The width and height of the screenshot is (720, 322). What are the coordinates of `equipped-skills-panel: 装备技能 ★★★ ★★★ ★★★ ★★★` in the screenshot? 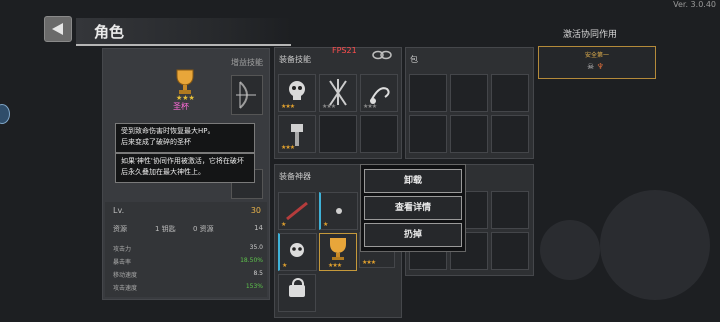 It's located at (338, 103).